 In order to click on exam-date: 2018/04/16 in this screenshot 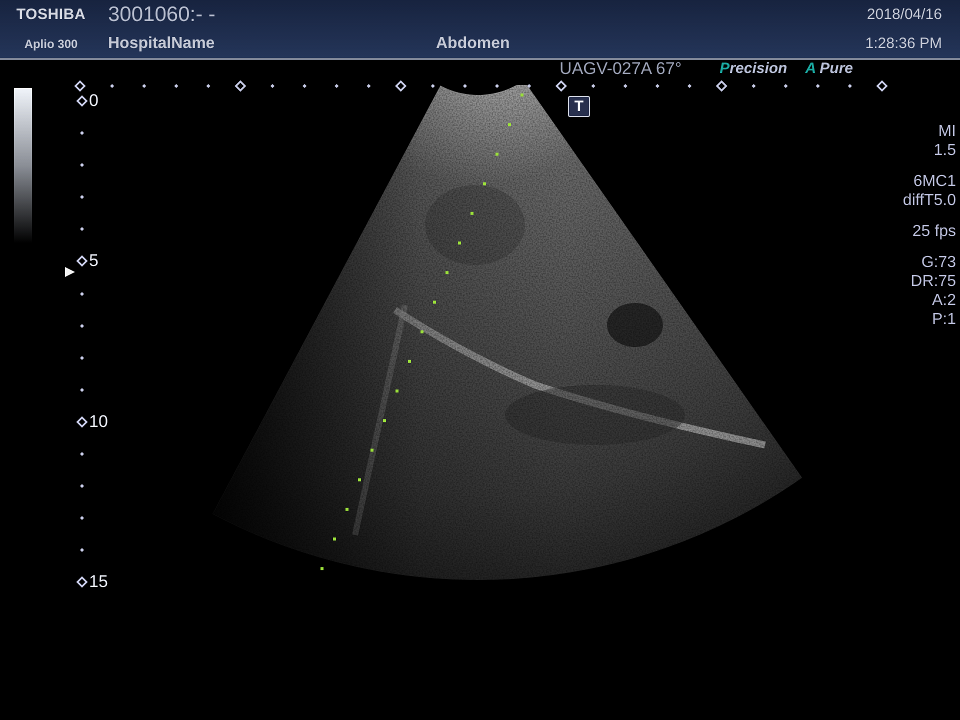, I will do `click(904, 14)`.